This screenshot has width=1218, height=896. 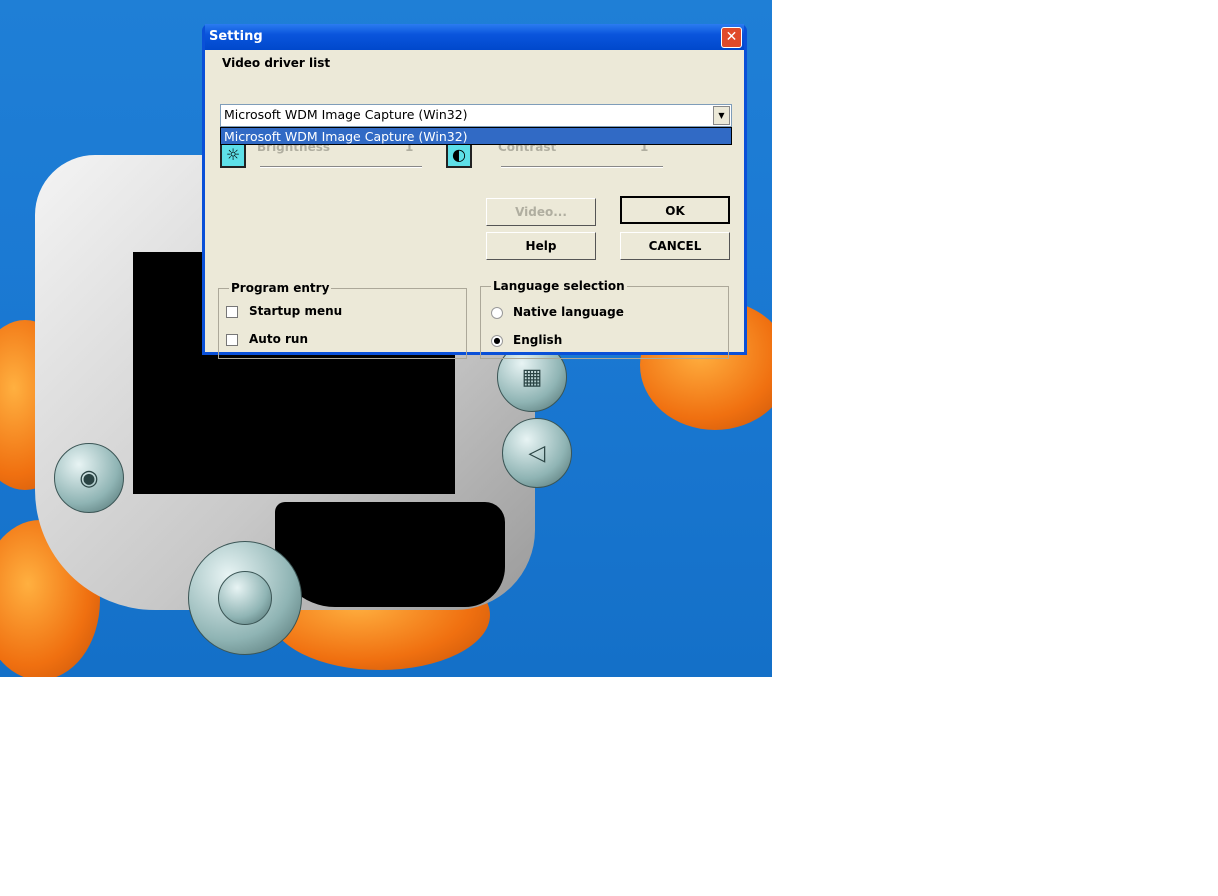 I want to click on english-label: English, so click(x=538, y=340).